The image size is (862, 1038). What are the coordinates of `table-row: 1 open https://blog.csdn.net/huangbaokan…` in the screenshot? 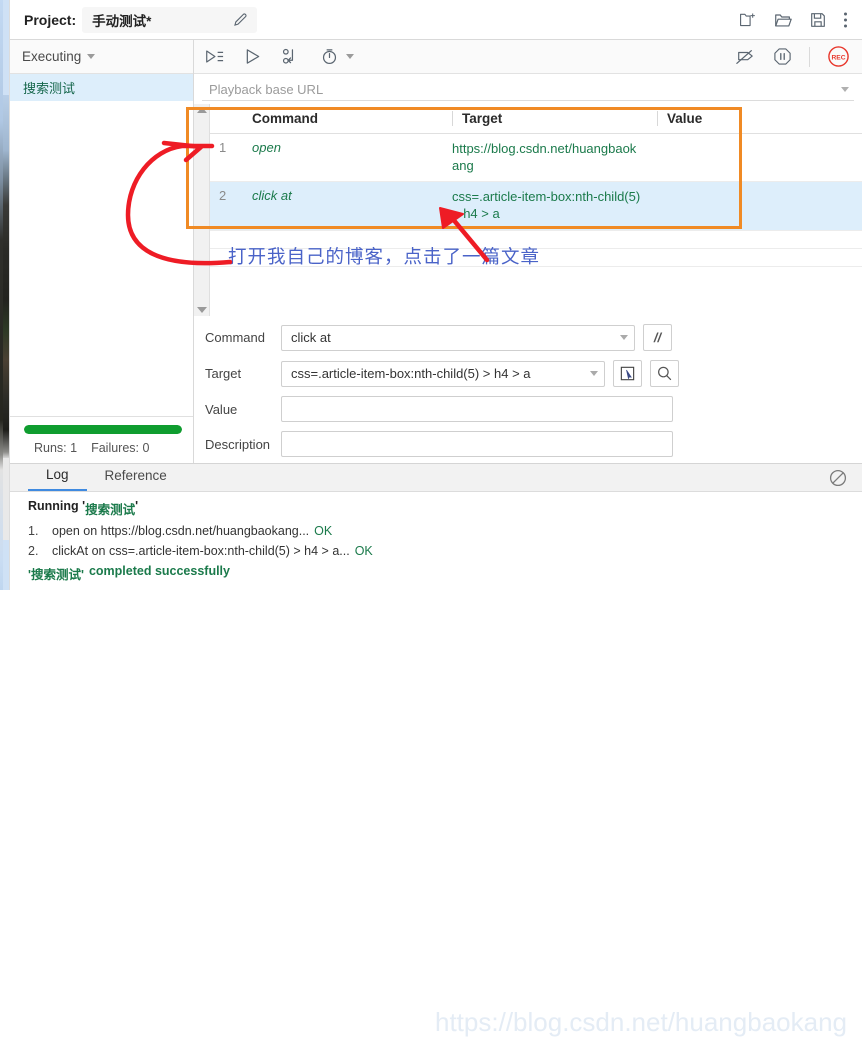 It's located at (536, 158).